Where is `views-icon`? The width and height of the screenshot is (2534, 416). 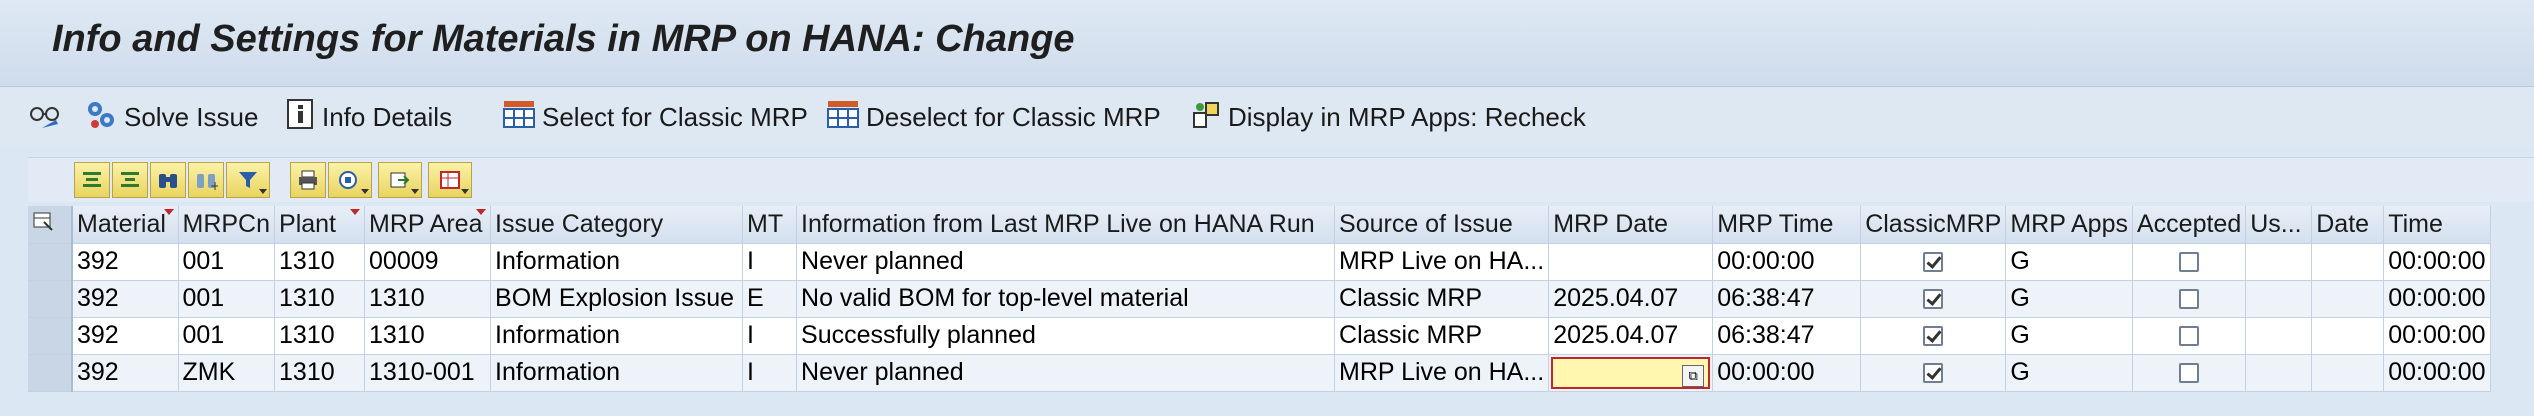
views-icon is located at coordinates (350, 180).